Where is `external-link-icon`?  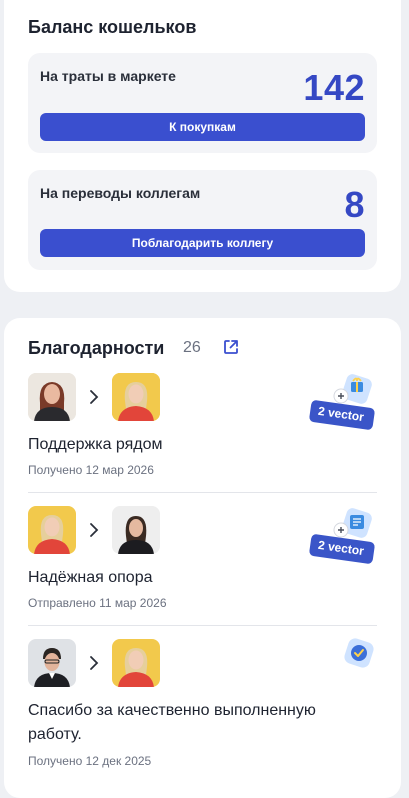
external-link-icon is located at coordinates (231, 347).